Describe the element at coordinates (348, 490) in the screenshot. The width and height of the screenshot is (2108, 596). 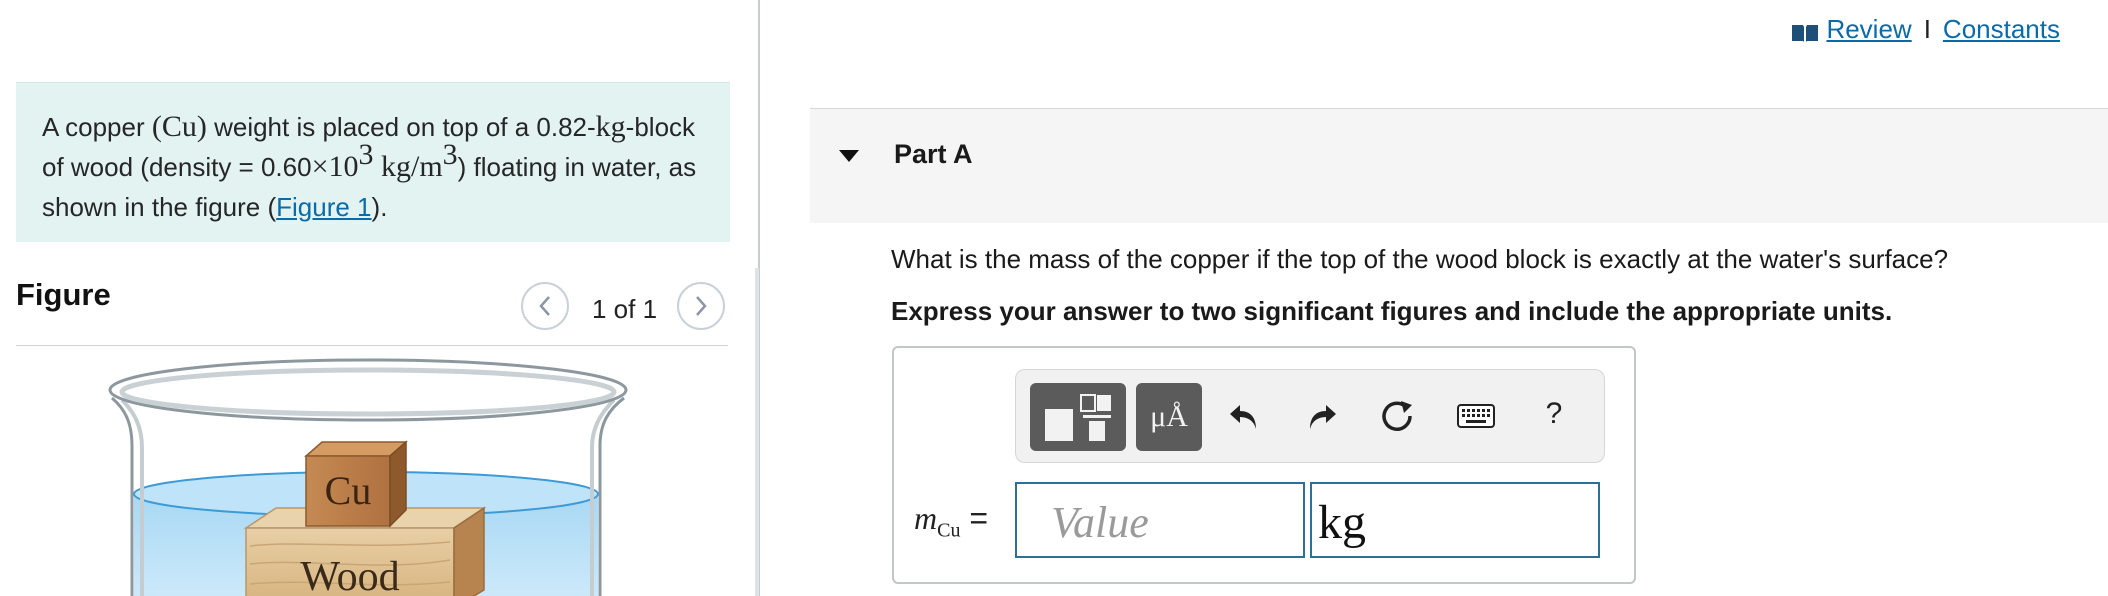
I see `copper-label: Cu` at that location.